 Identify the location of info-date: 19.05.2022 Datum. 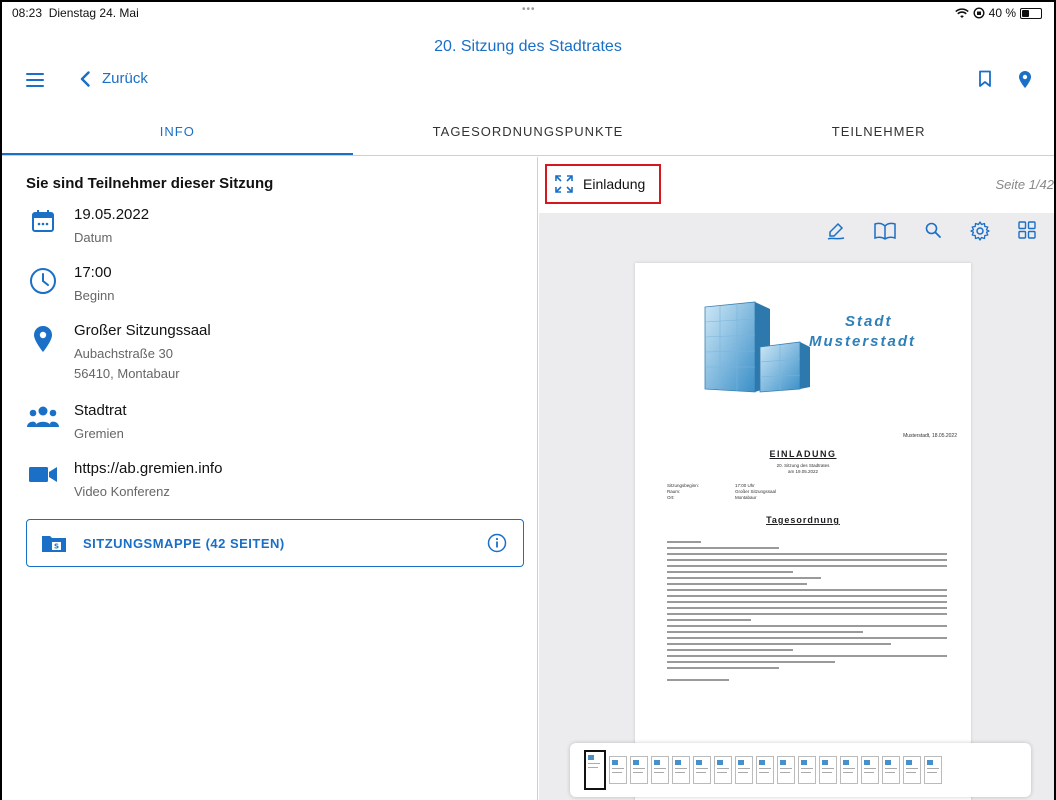
(87, 226).